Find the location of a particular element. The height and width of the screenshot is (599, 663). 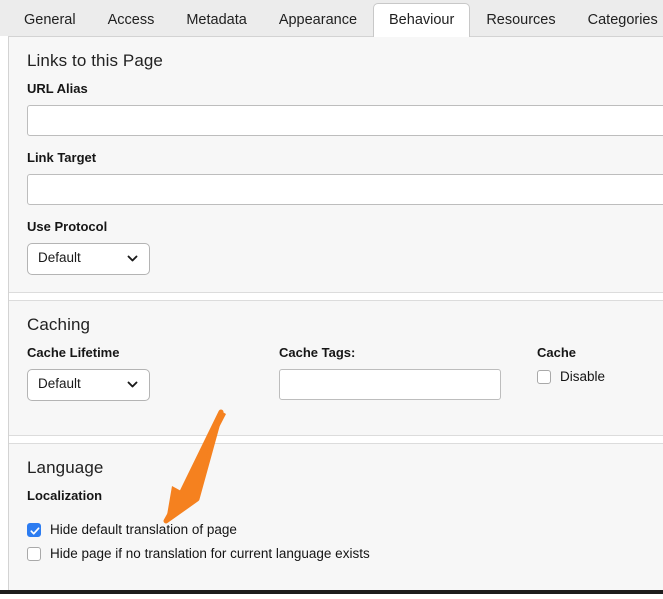

tab-resources: Resources is located at coordinates (520, 20).